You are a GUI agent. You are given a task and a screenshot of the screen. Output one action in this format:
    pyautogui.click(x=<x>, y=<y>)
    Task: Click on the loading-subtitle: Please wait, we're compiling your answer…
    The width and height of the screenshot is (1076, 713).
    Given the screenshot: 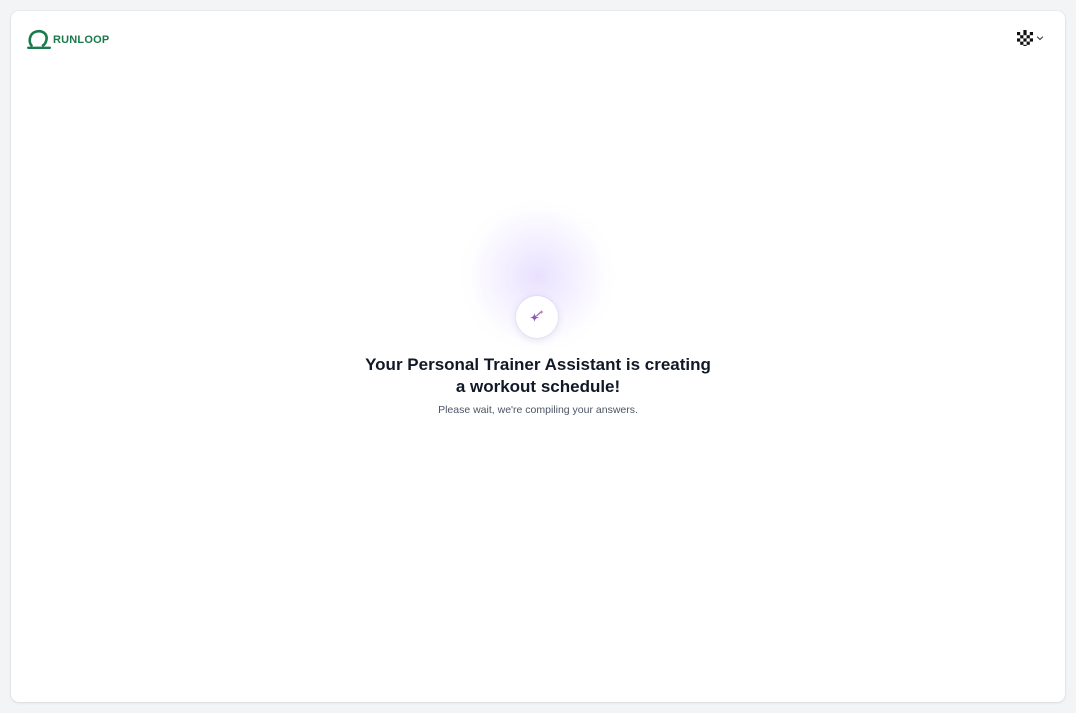 What is the action you would take?
    pyautogui.click(x=538, y=410)
    